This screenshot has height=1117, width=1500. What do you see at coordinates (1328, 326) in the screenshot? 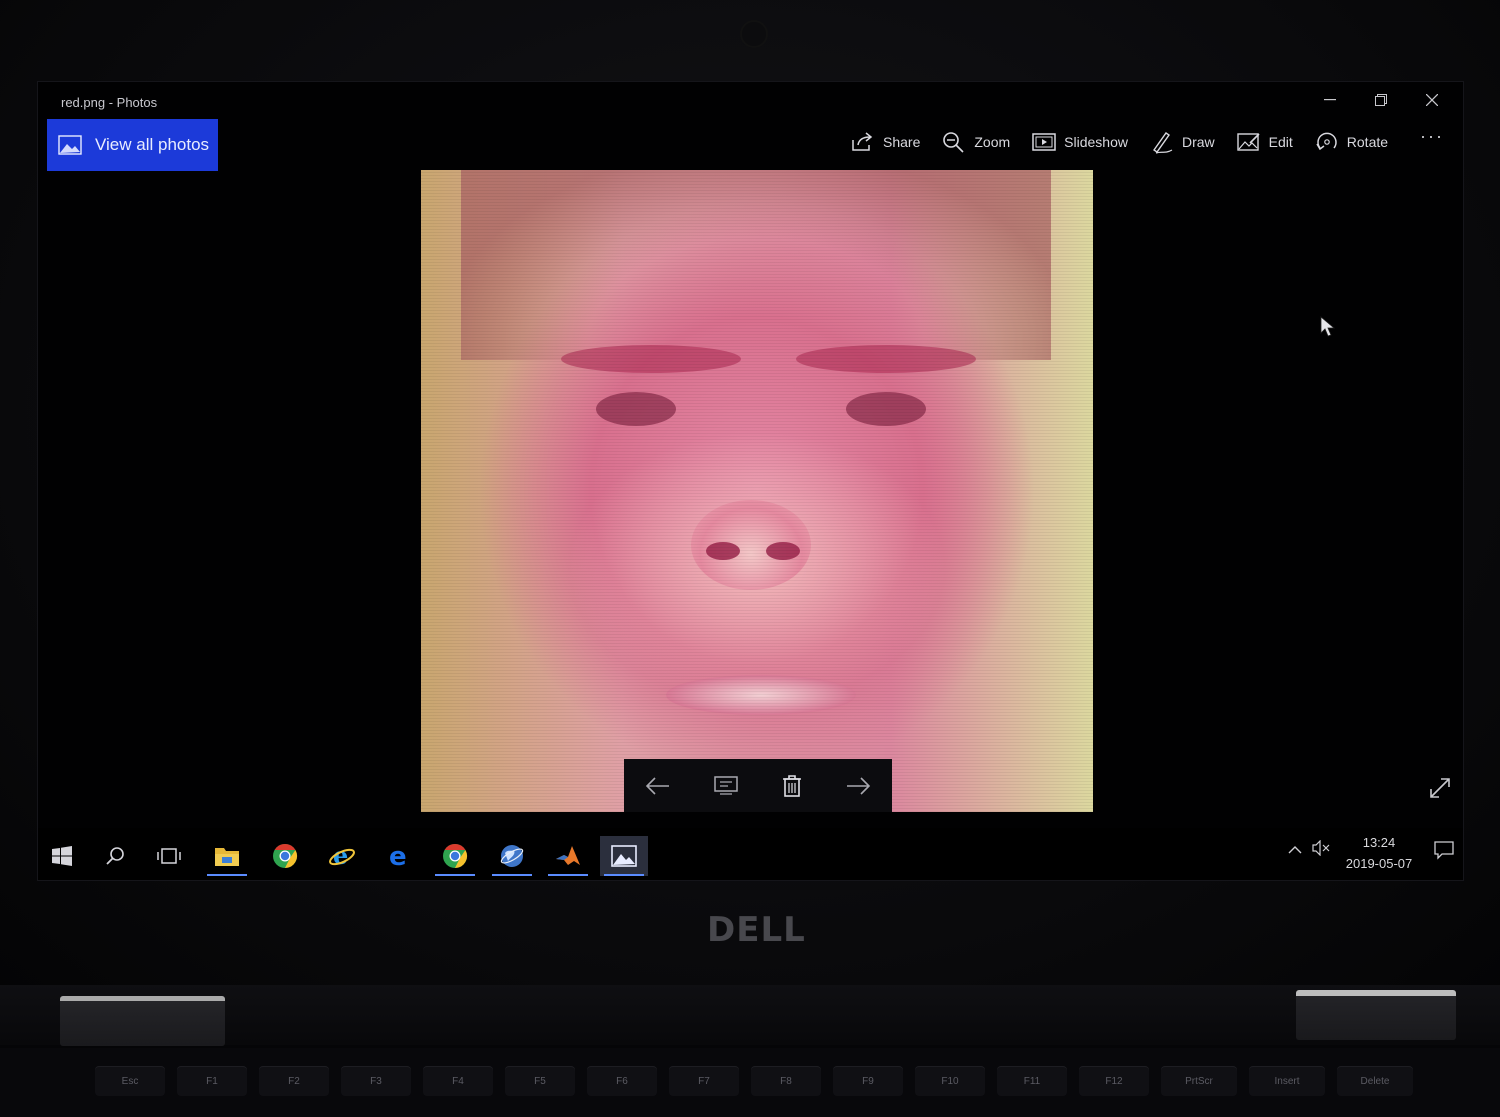
I see `mouse-cursor-icon` at bounding box center [1328, 326].